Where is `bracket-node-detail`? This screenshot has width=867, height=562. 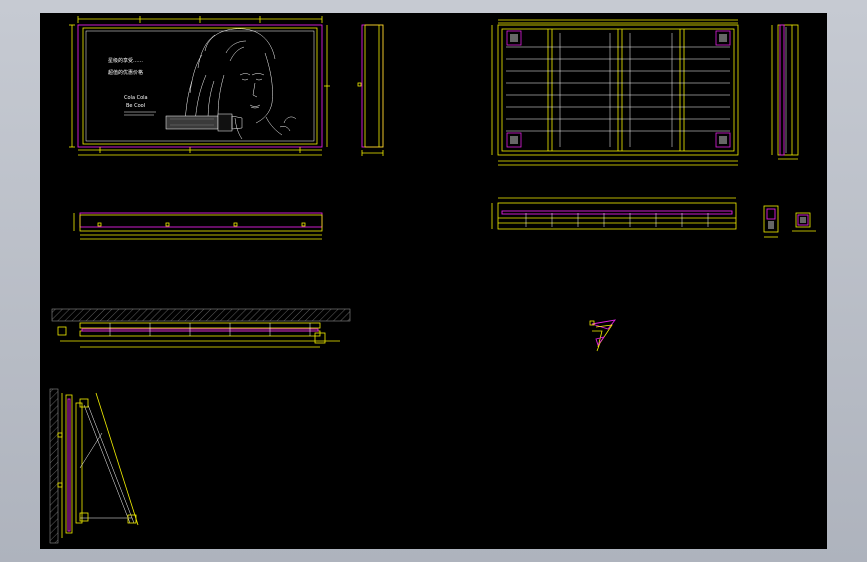
bracket-node-detail is located at coordinates (603, 335).